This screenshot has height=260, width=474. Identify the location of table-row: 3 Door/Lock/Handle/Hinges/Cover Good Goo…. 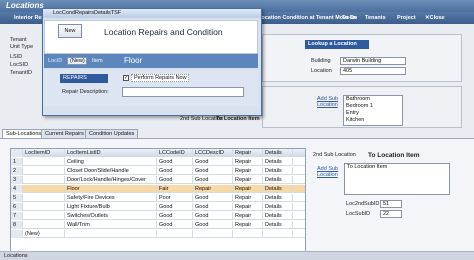
(158, 180).